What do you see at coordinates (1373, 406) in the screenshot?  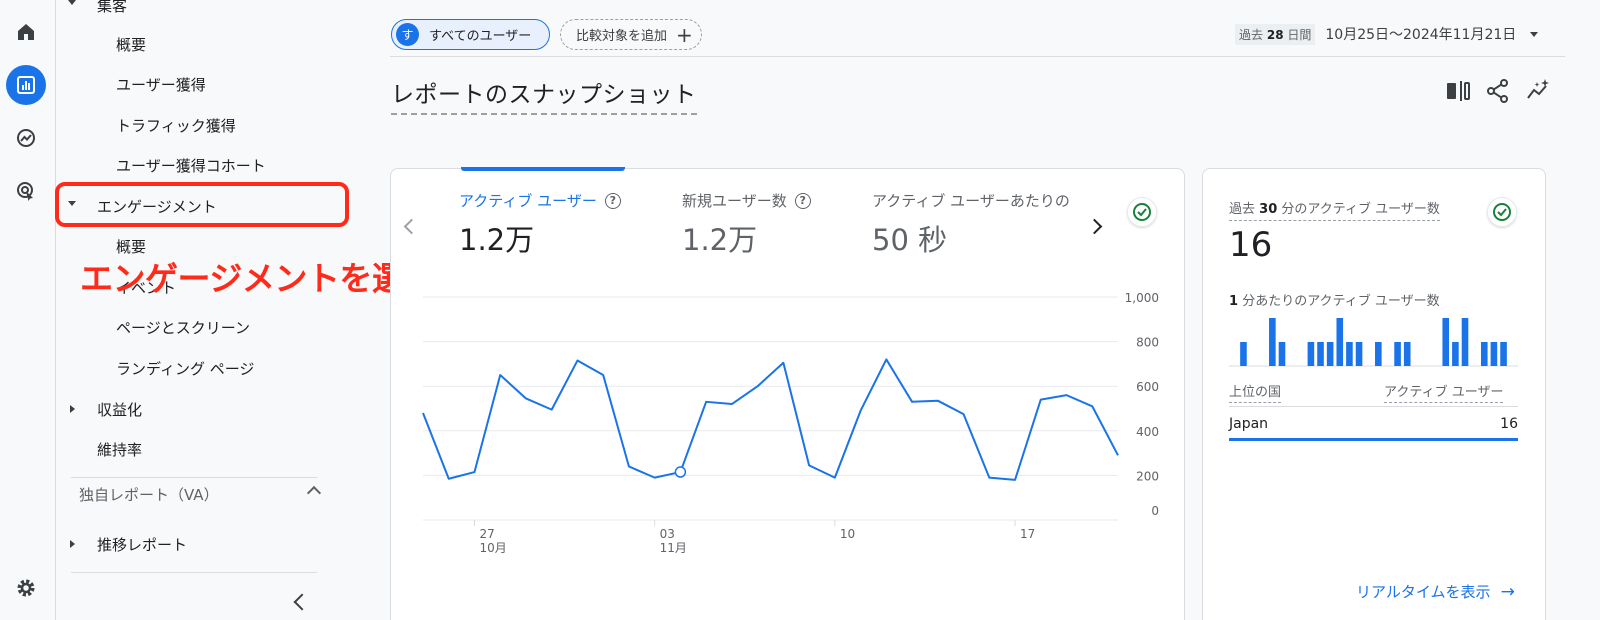 I see `table-divider` at bounding box center [1373, 406].